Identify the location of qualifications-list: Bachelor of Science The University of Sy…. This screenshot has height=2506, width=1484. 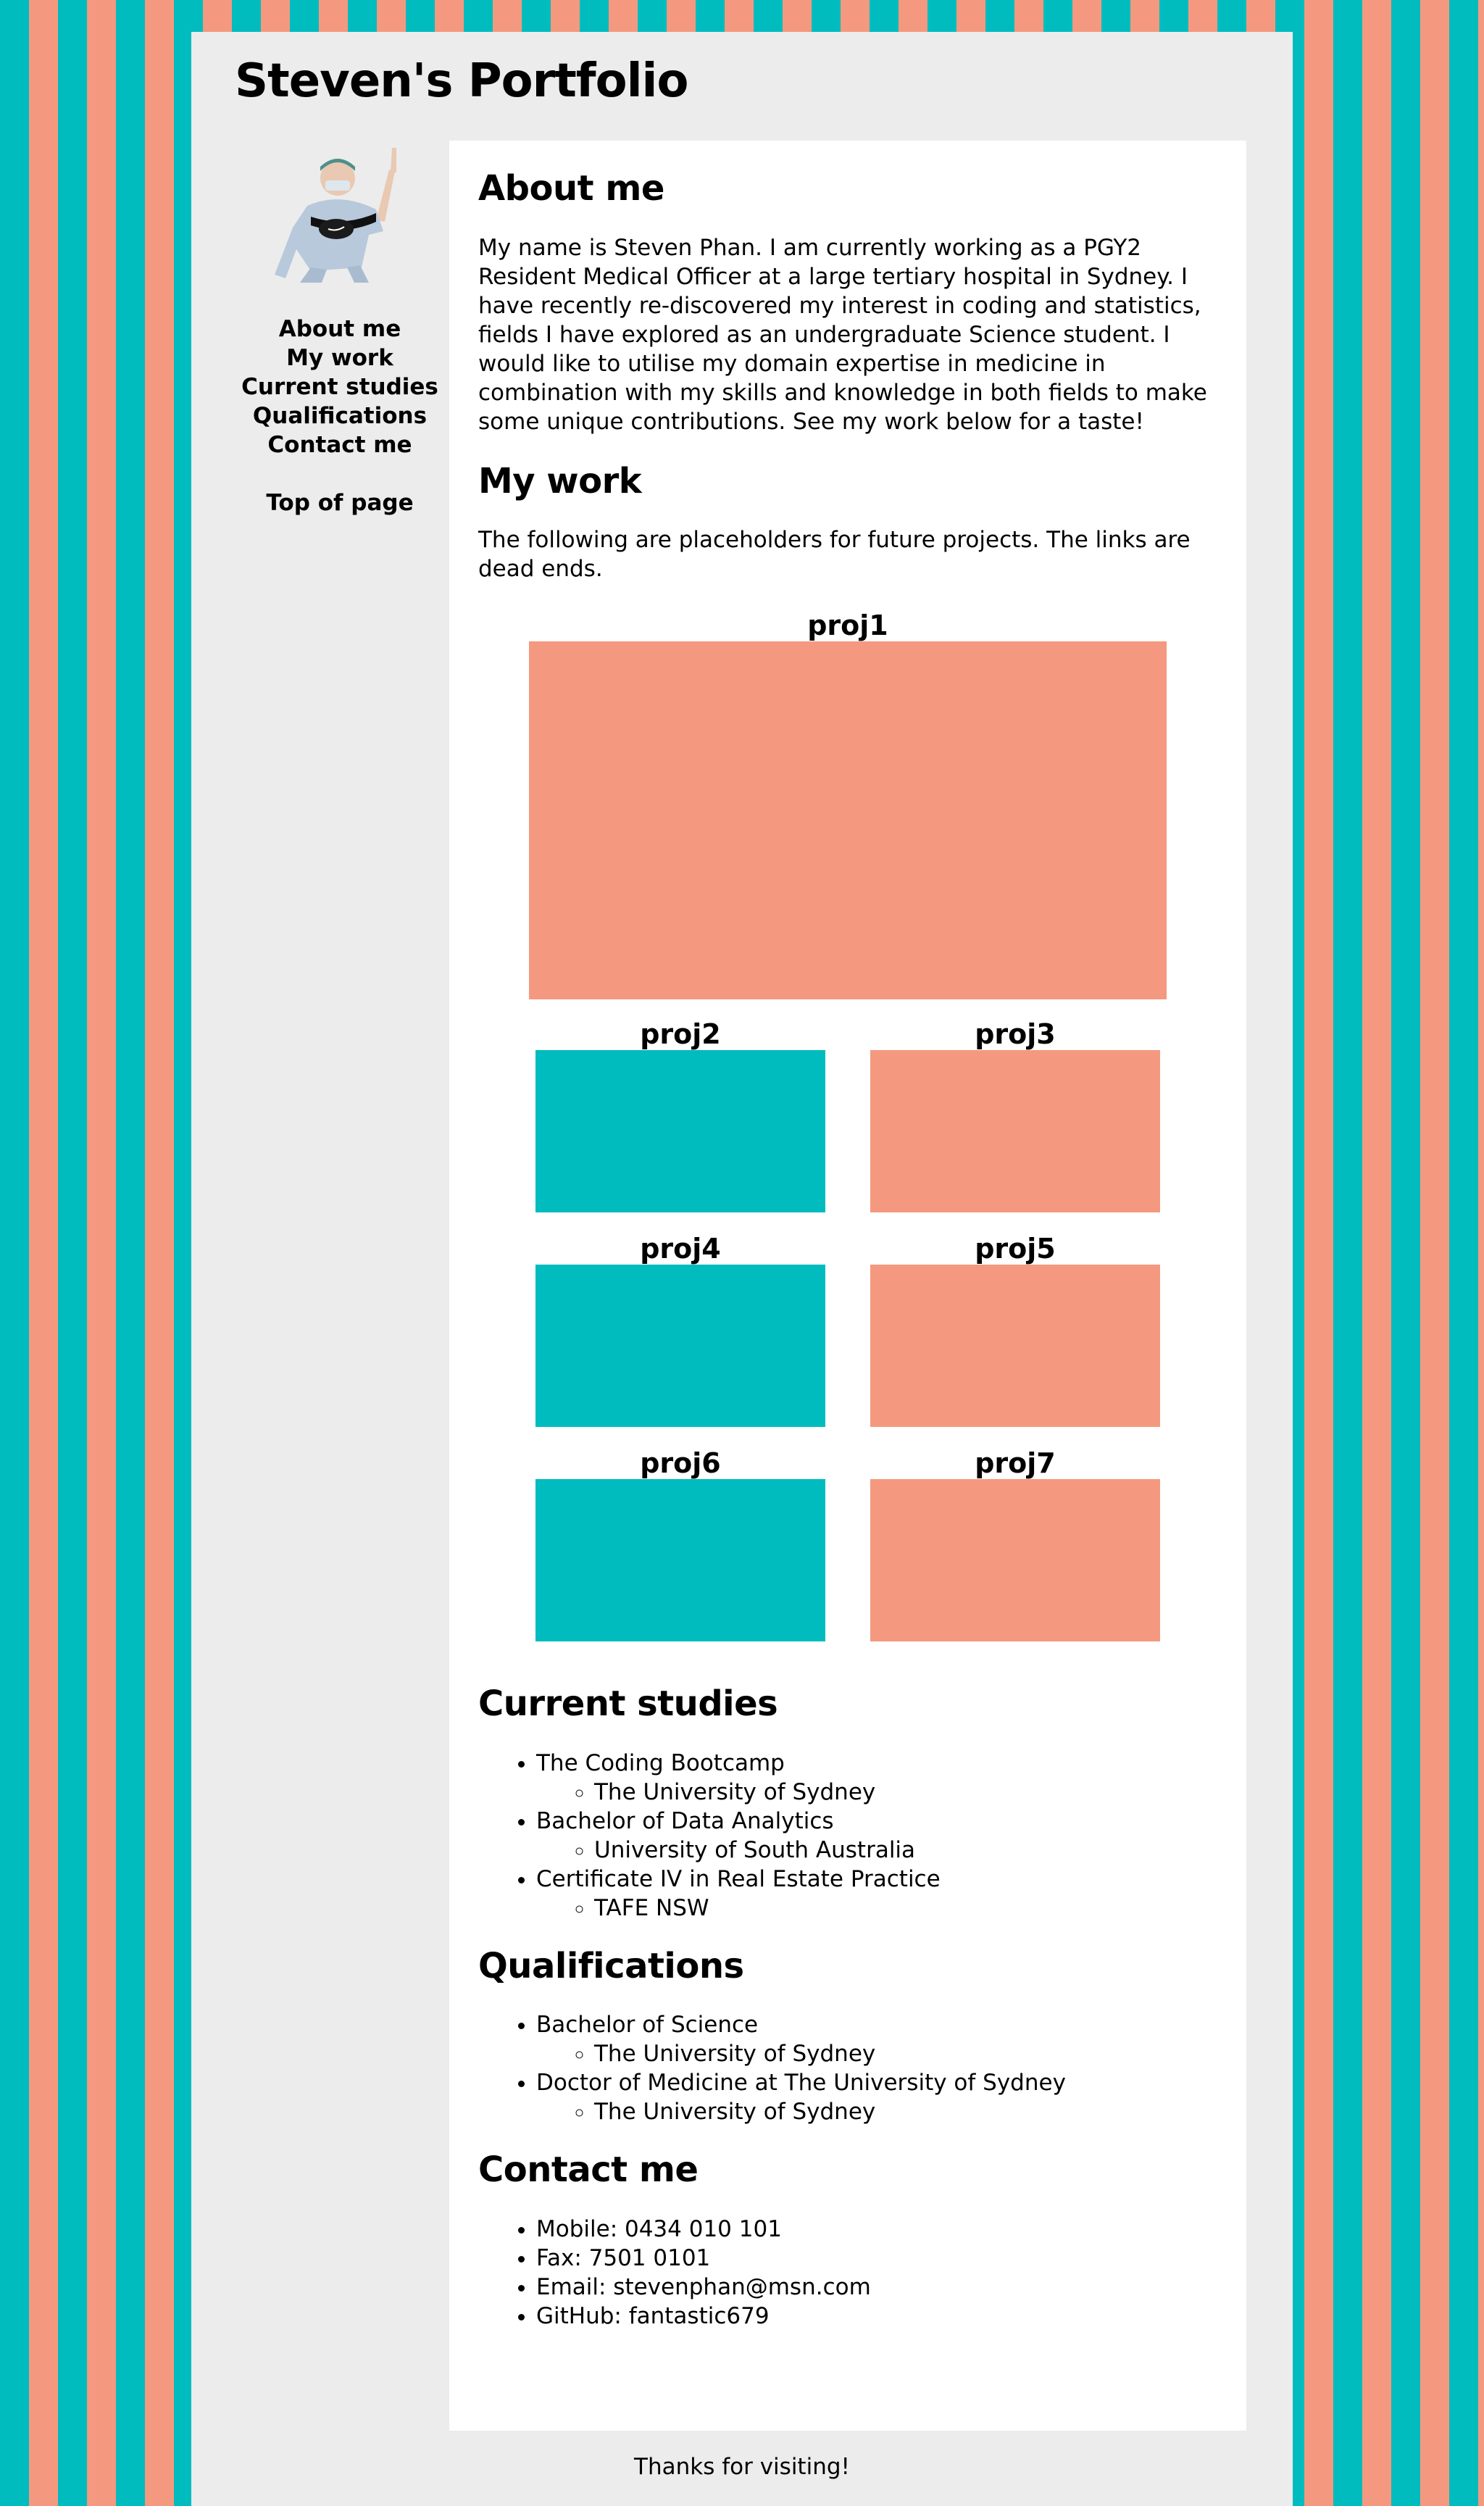
(848, 2068).